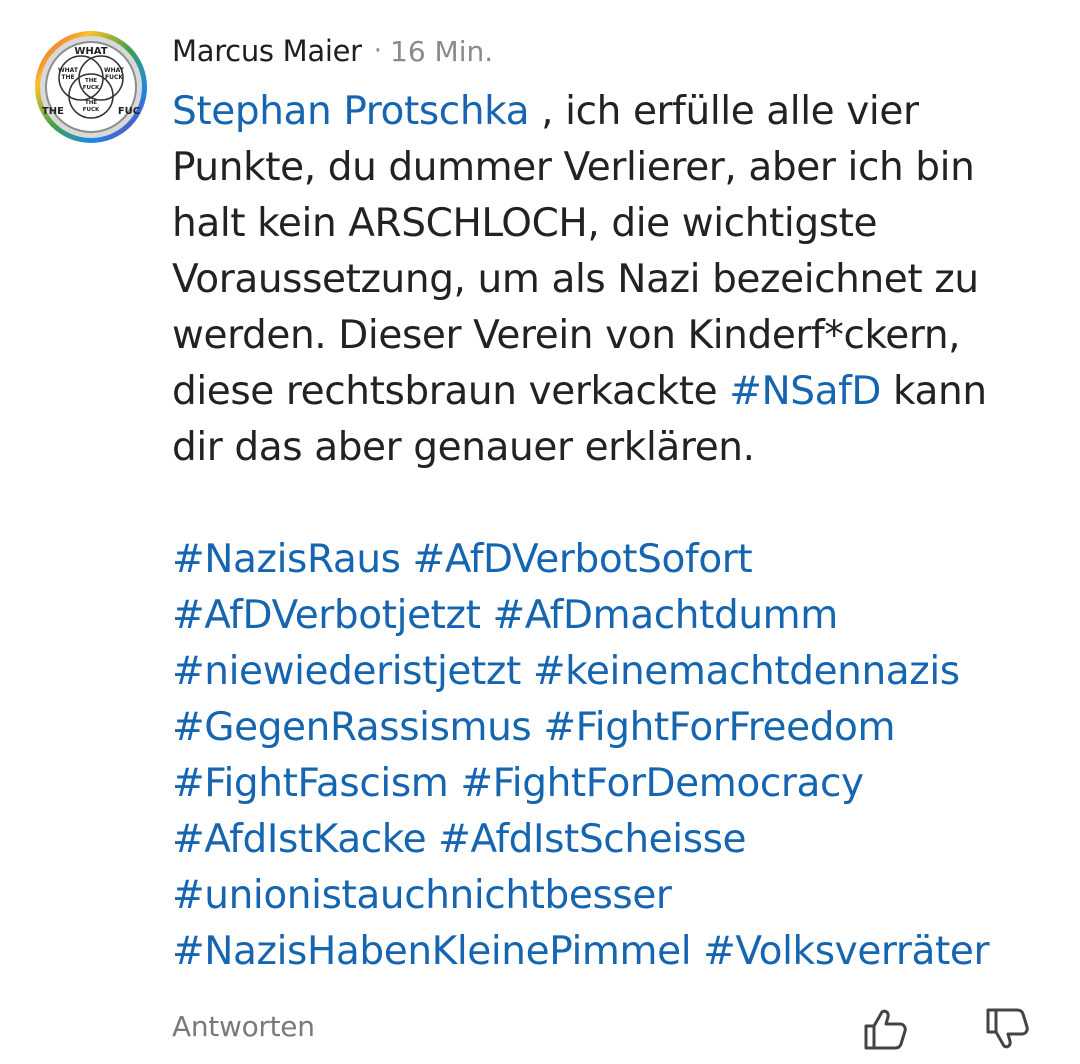 The height and width of the screenshot is (1064, 1080). What do you see at coordinates (617, 896) in the screenshot?
I see `hashtag-line: #unionistauchnichtbesser` at bounding box center [617, 896].